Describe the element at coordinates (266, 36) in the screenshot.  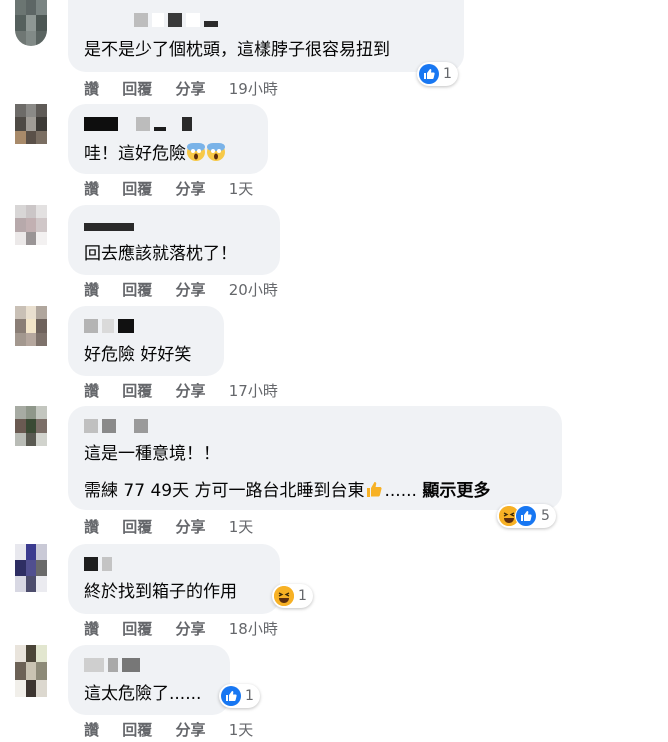
I see `comment-bubble: 是不是少了個枕頭，這樣脖子很容易扭到` at that location.